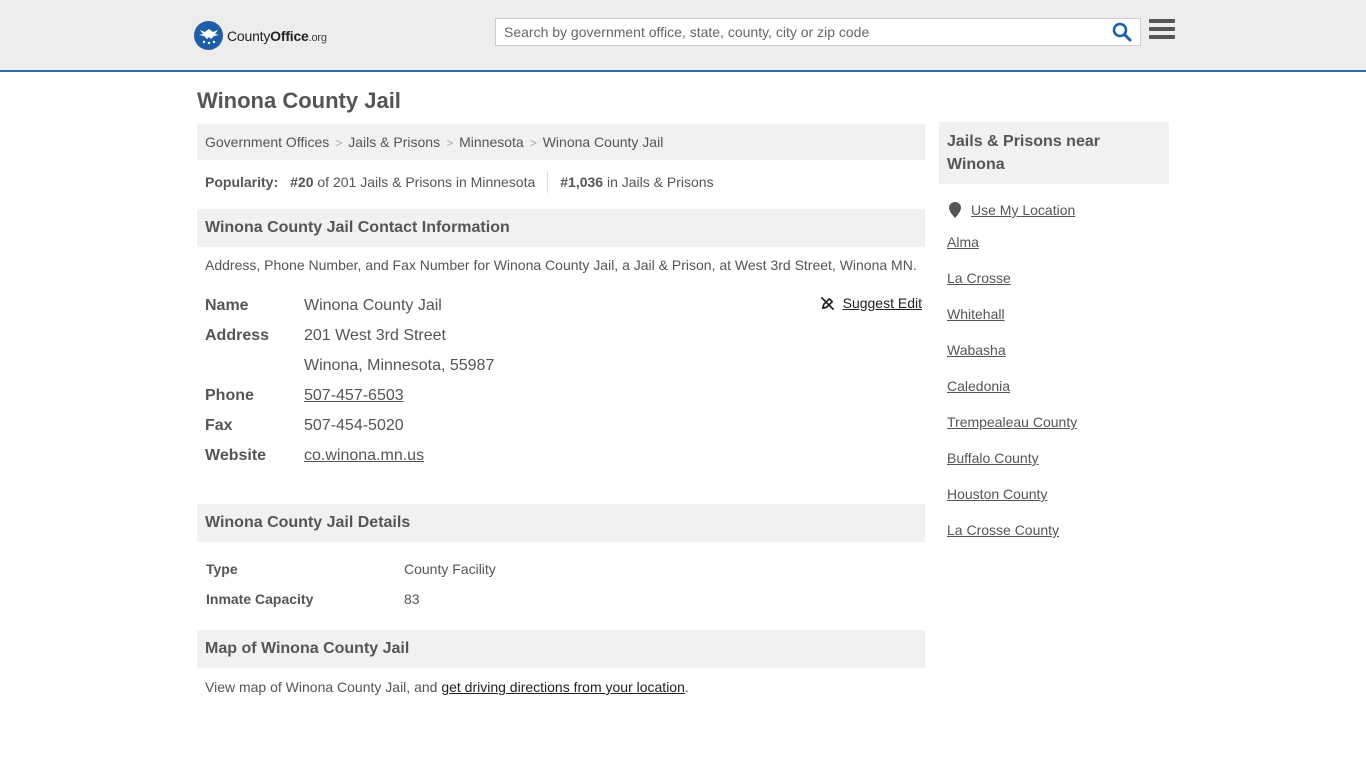  Describe the element at coordinates (1054, 360) in the screenshot. I see `nearby-link-wabasha: Wabasha` at that location.